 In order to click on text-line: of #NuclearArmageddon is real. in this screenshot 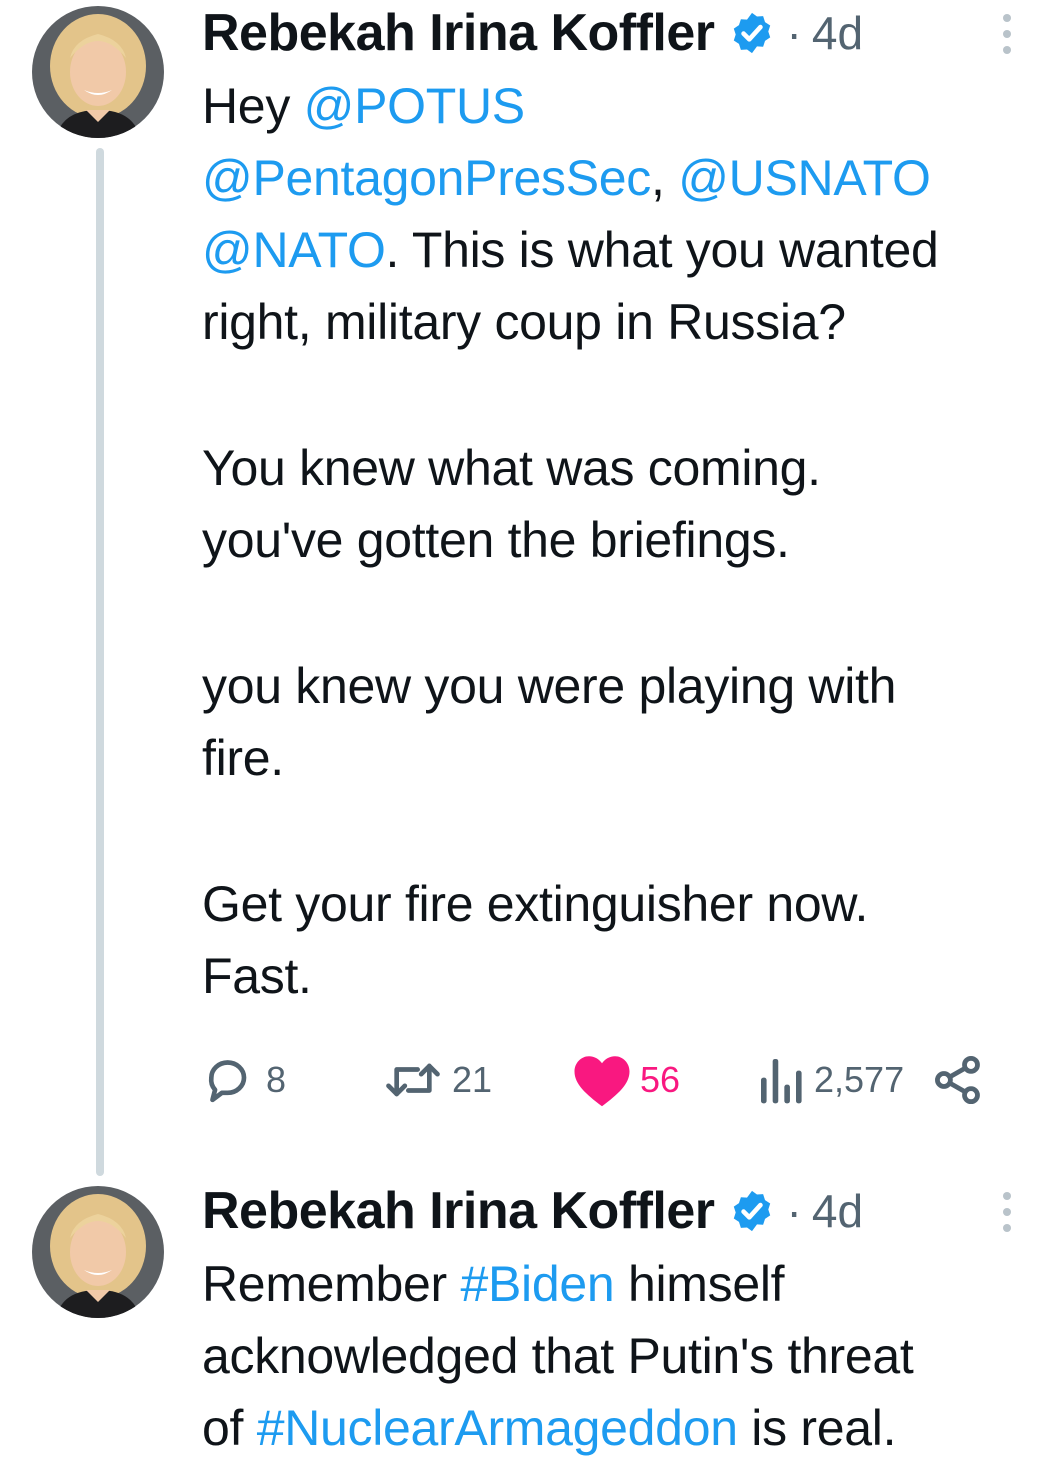, I will do `click(622, 1428)`.